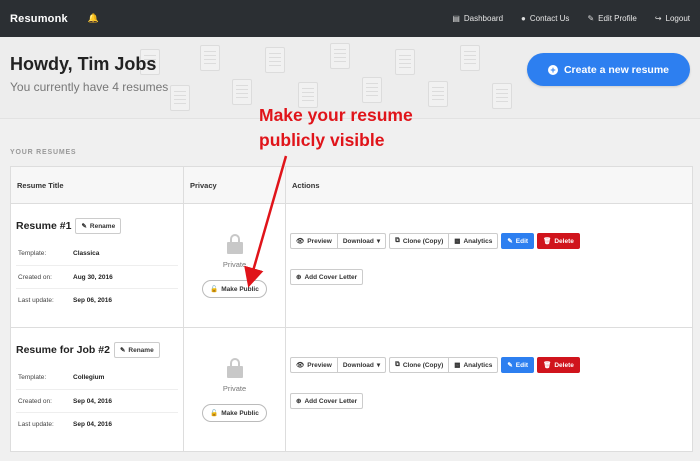 The image size is (700, 461). What do you see at coordinates (93, 424) in the screenshot?
I see `updated-value: Sep 04, 2016` at bounding box center [93, 424].